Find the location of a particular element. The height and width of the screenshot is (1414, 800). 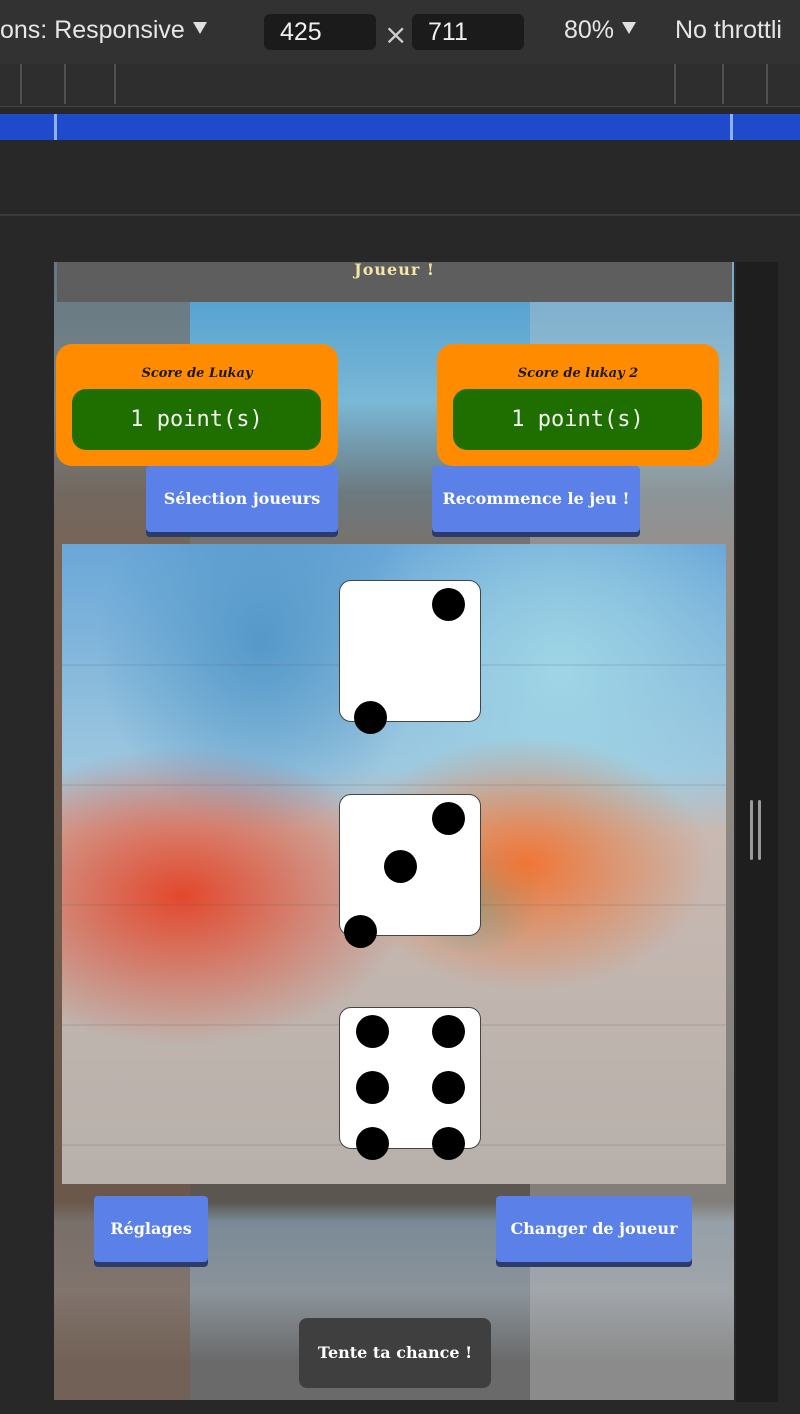

settings-button: Réglages is located at coordinates (151, 1229).